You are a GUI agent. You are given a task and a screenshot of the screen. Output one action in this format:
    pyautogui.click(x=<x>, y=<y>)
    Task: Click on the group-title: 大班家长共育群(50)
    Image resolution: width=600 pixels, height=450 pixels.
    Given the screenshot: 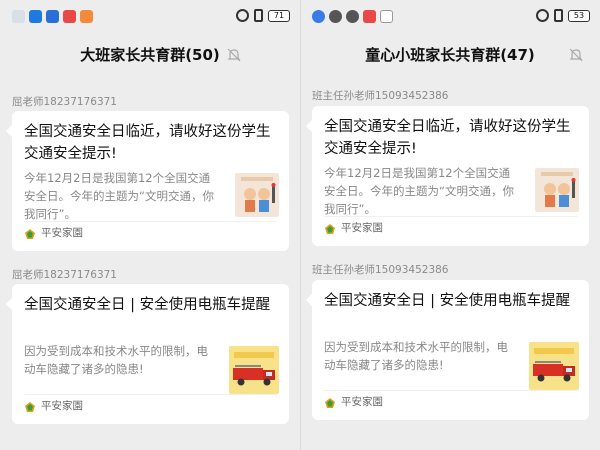 What is the action you would take?
    pyautogui.click(x=150, y=55)
    